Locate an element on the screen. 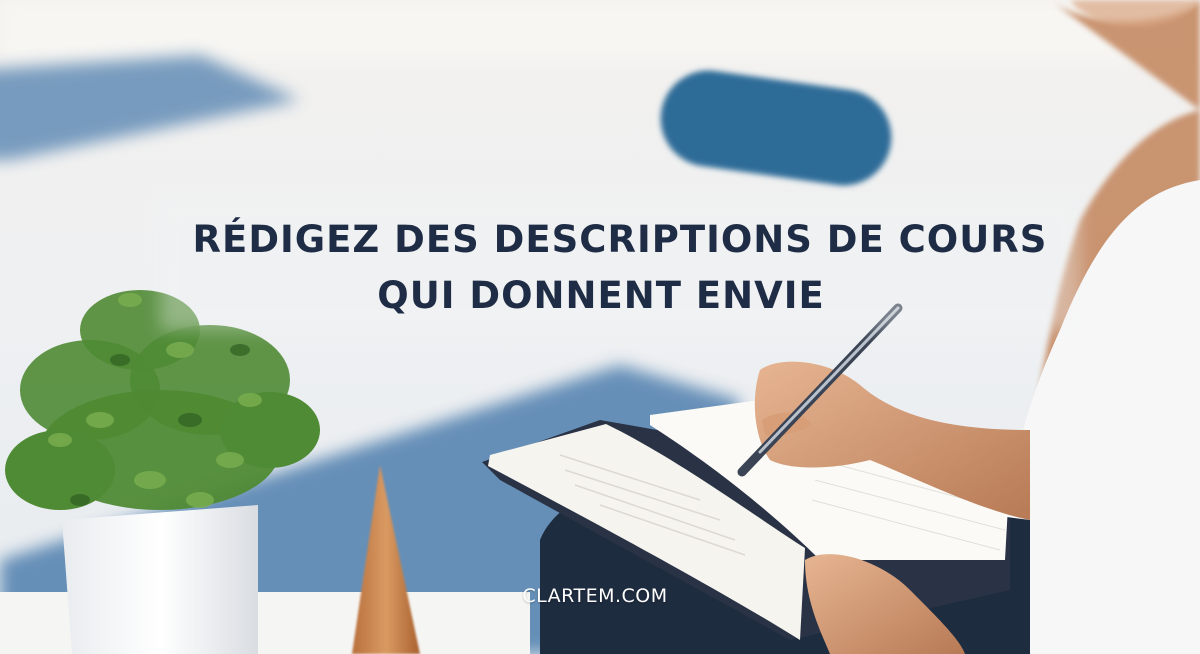  headline-line-1: RÉDIGEZ DES DESCRIPTIONS DE COURS is located at coordinates (620, 239).